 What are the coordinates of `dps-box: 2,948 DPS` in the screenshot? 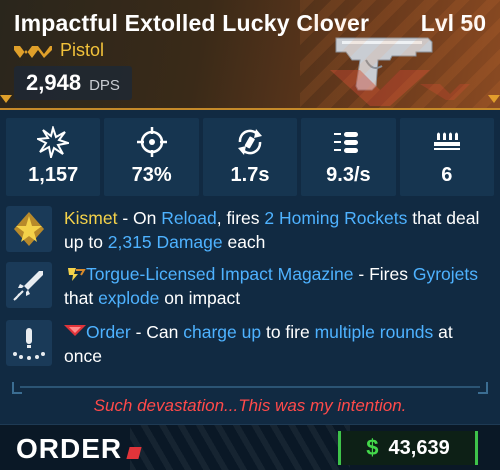 It's located at (73, 83).